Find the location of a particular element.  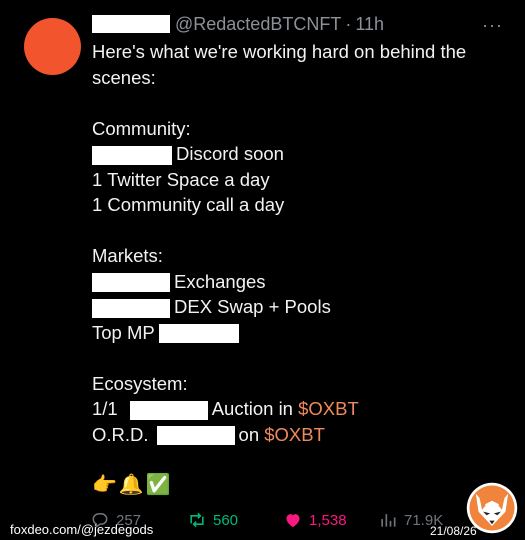

dex-line: DEX Swap + Pools is located at coordinates (302, 307).